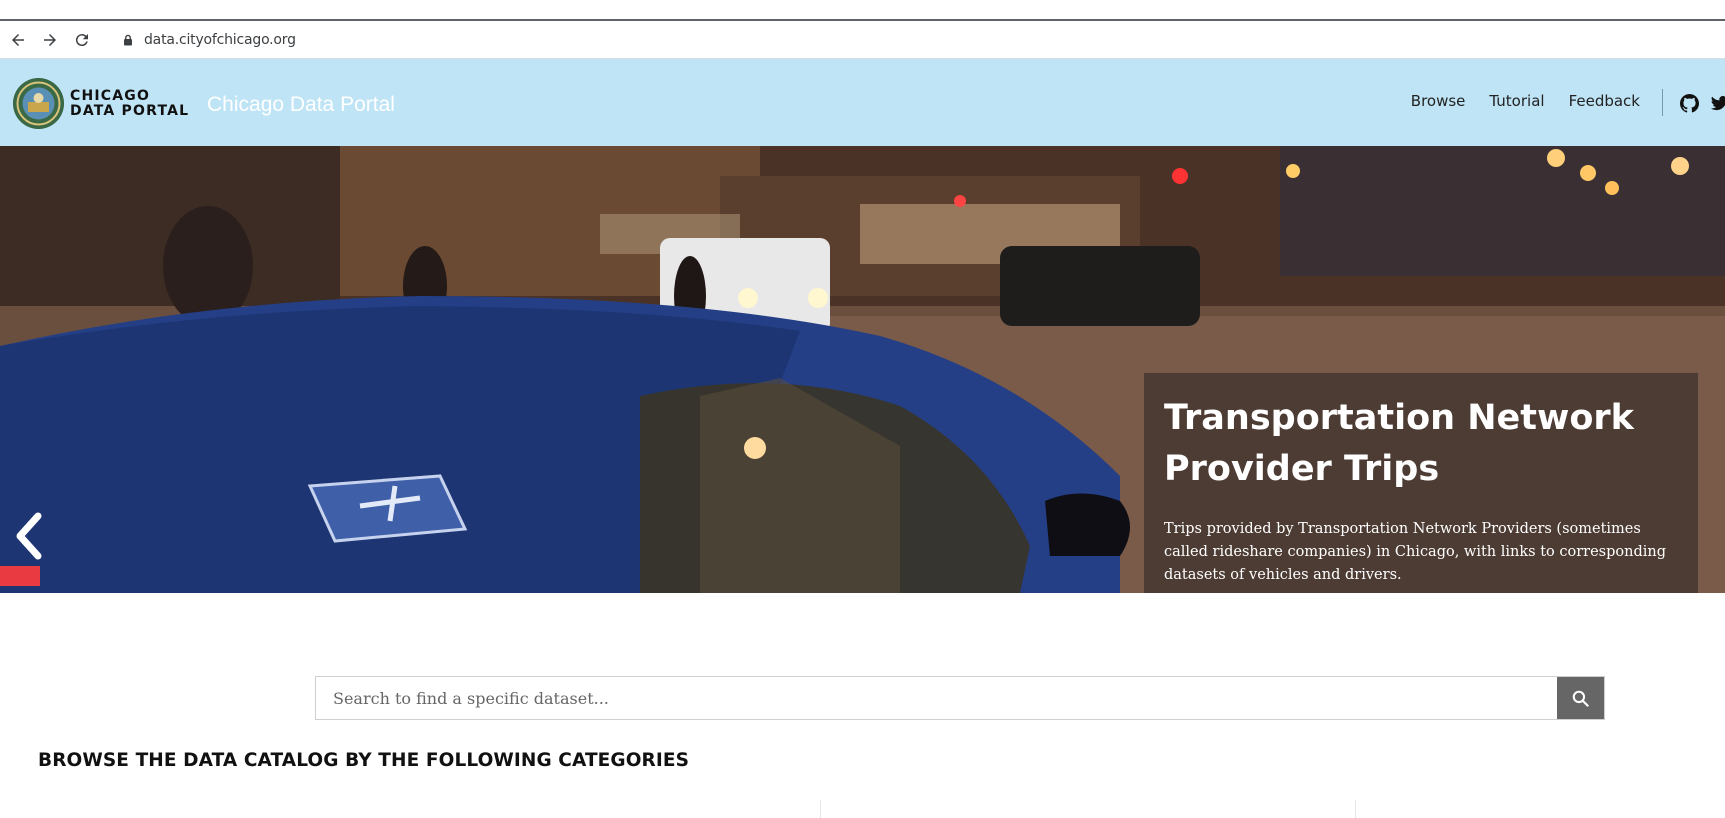 The width and height of the screenshot is (1725, 818). What do you see at coordinates (1717, 103) in the screenshot?
I see `twitter-icon` at bounding box center [1717, 103].